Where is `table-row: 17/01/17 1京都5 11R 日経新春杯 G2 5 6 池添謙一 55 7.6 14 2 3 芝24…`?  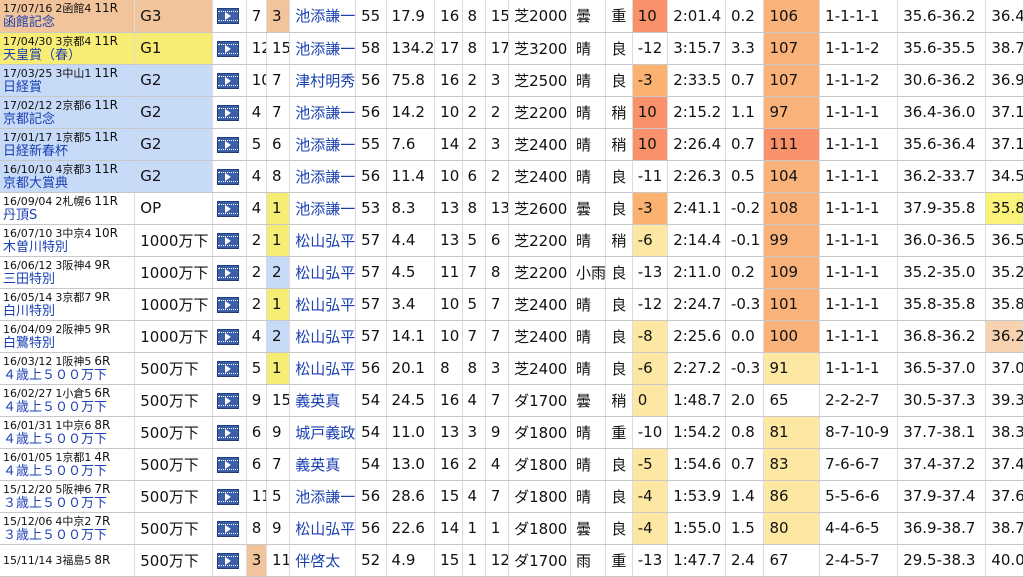 table-row: 17/01/17 1京都5 11R 日経新春杯 G2 5 6 池添謙一 55 7.6 14 2 3 芝24… is located at coordinates (512, 144).